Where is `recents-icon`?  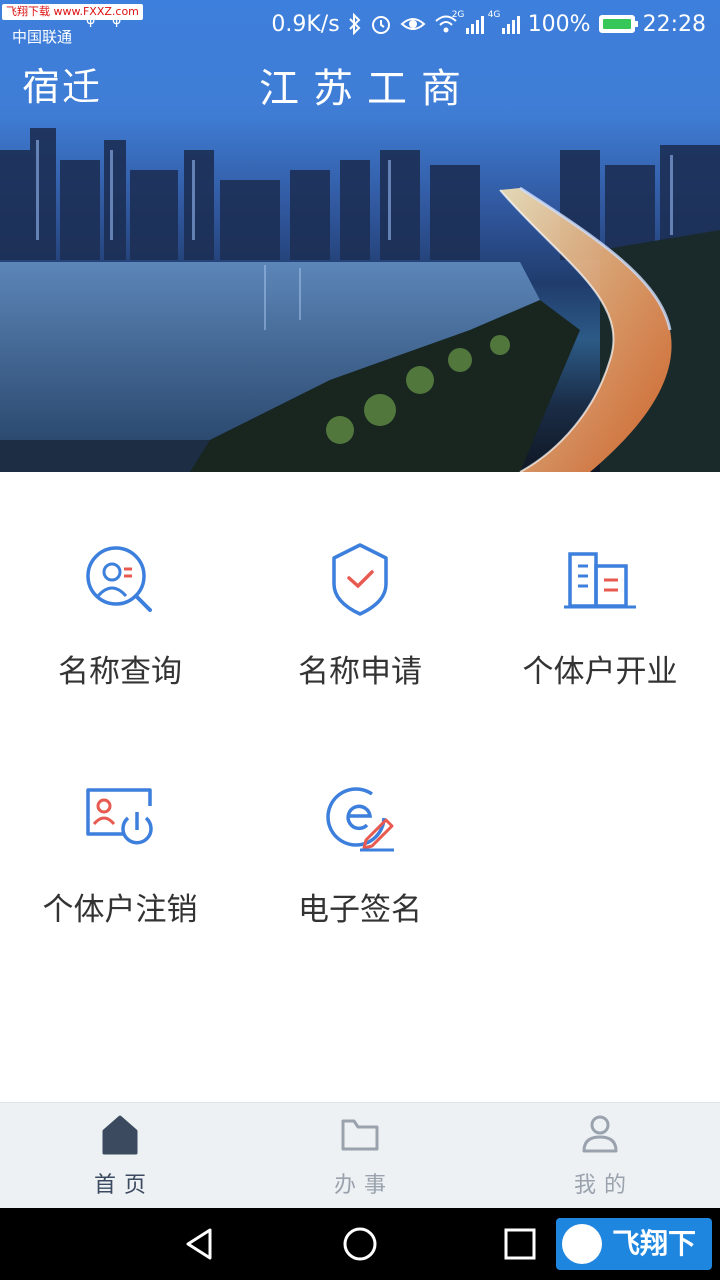
recents-icon is located at coordinates (520, 1244).